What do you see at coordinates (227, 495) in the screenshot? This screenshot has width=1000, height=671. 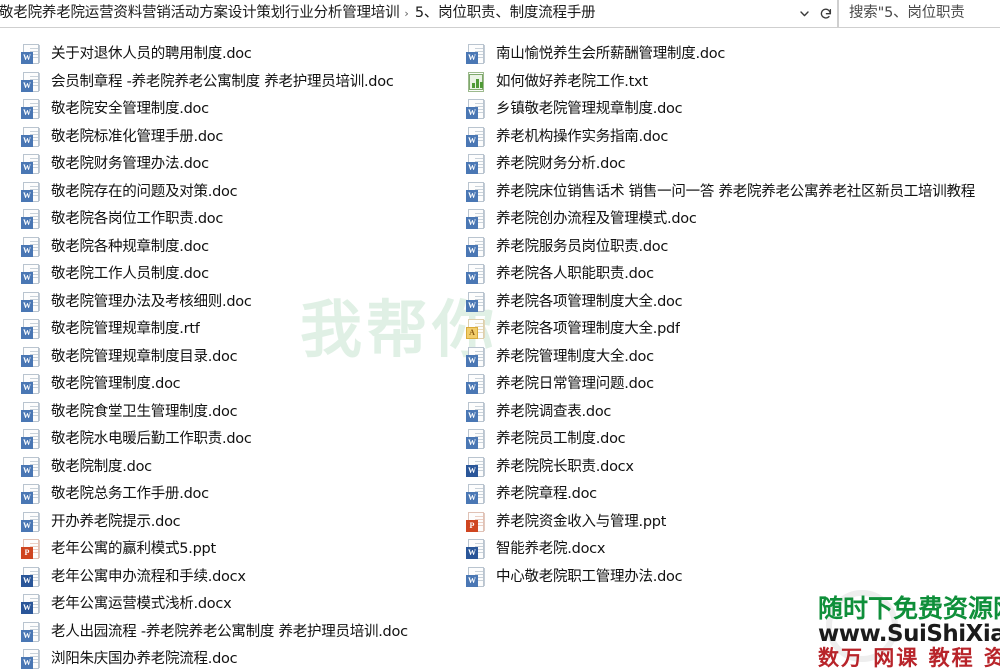 I see `file-list-item: W 敬老院总务工作手册.doc` at bounding box center [227, 495].